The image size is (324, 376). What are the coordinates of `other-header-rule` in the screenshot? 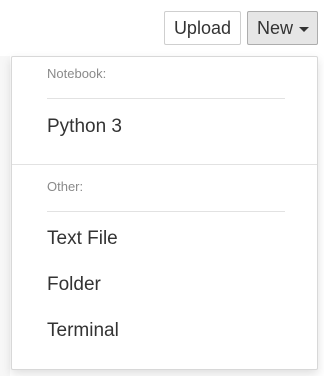 It's located at (166, 211).